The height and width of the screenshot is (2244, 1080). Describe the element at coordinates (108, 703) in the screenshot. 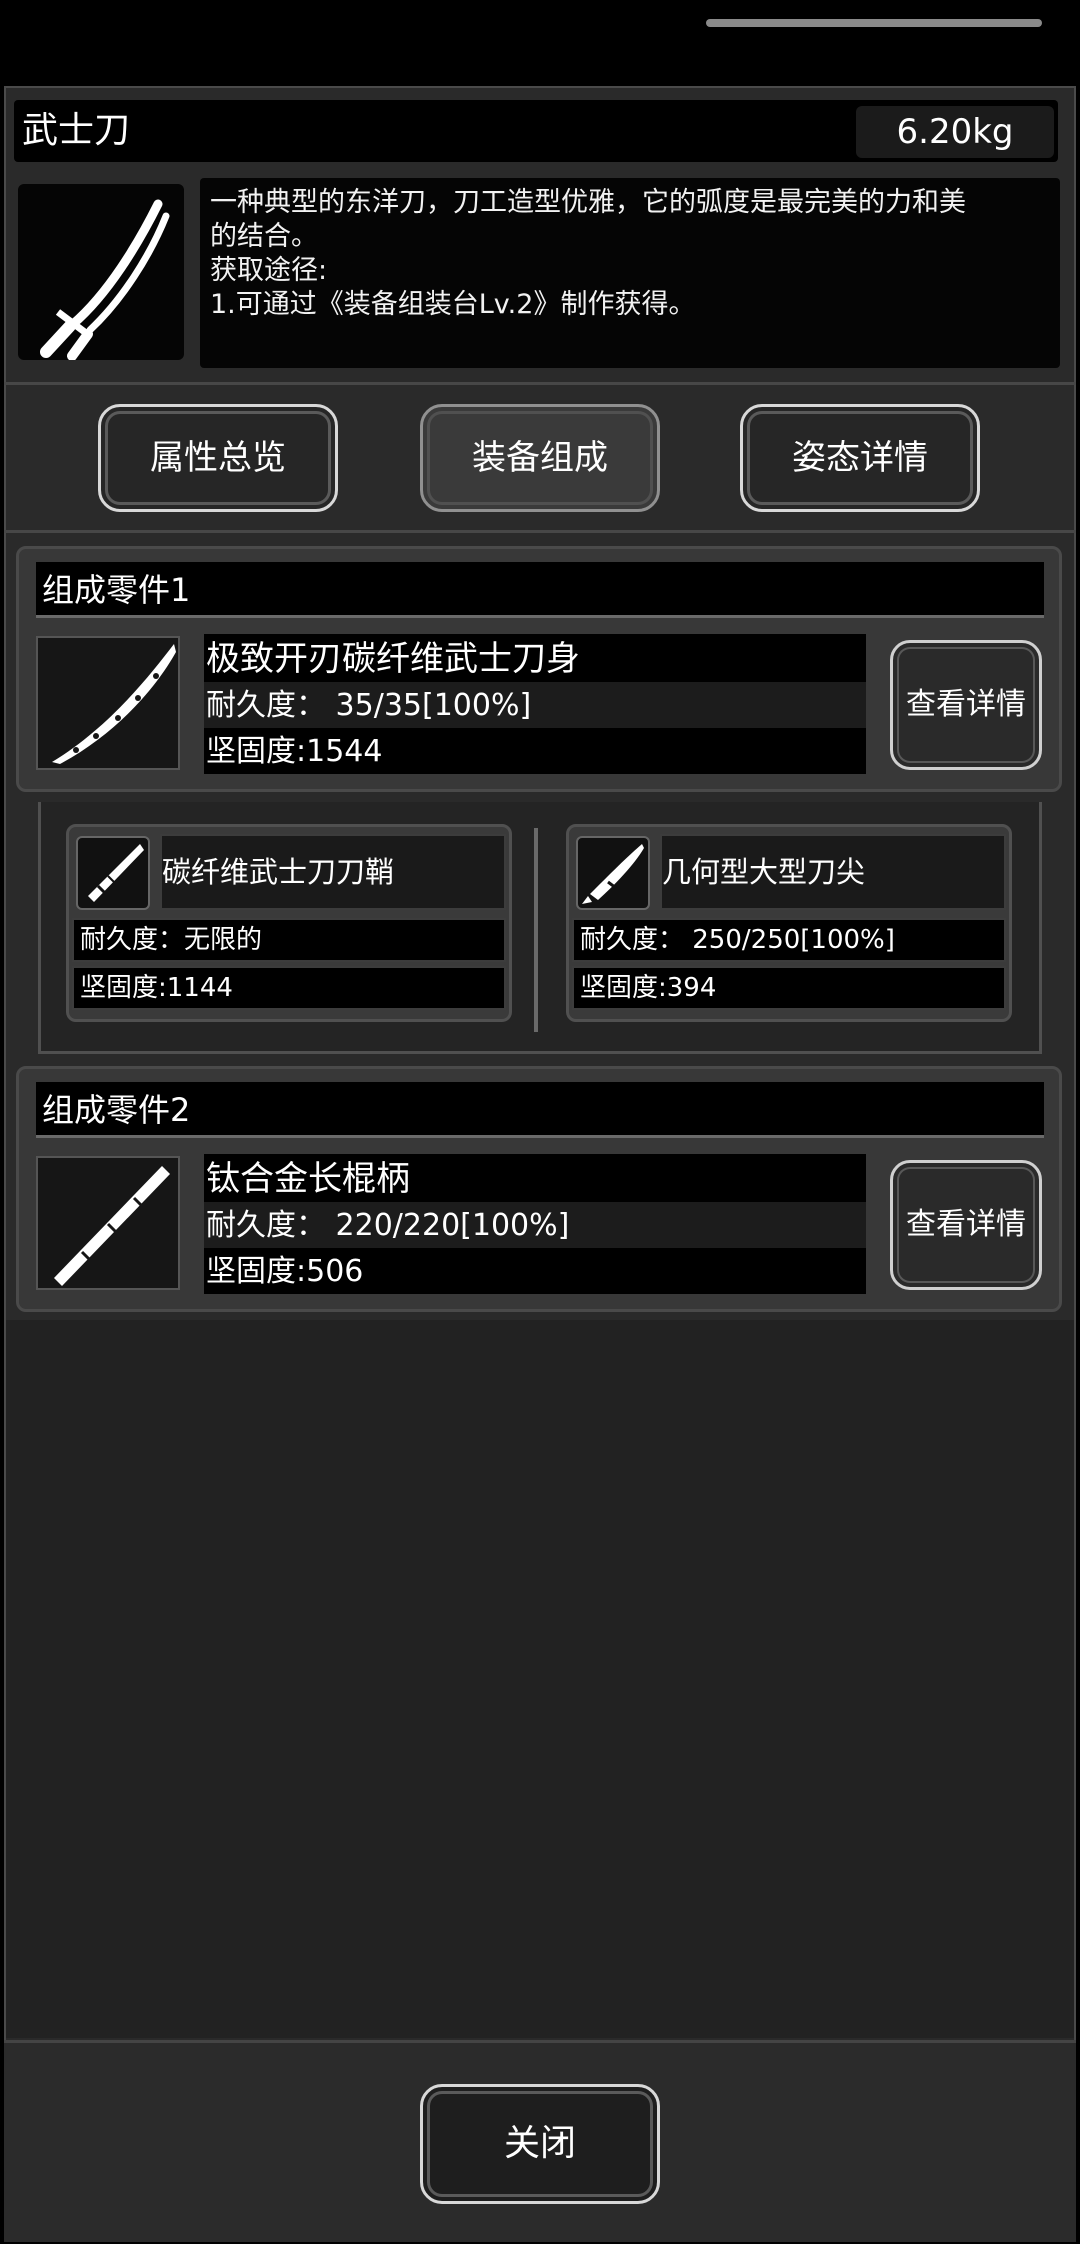

I see `blade-icon` at that location.